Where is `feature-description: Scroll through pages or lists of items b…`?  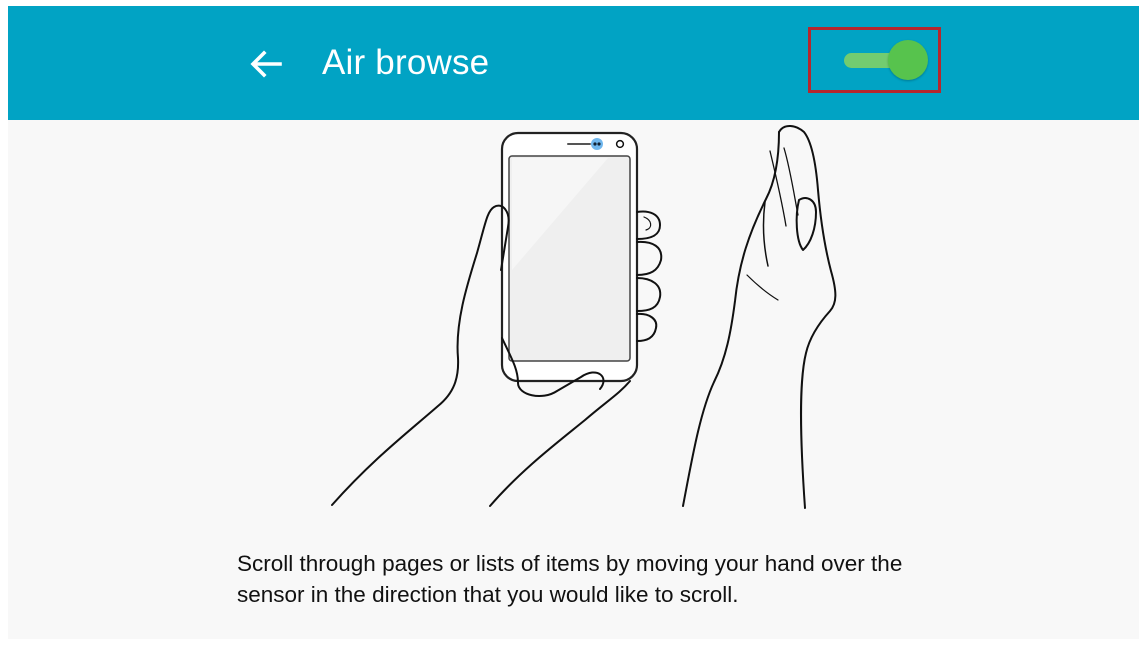
feature-description: Scroll through pages or lists of items b… is located at coordinates (570, 578).